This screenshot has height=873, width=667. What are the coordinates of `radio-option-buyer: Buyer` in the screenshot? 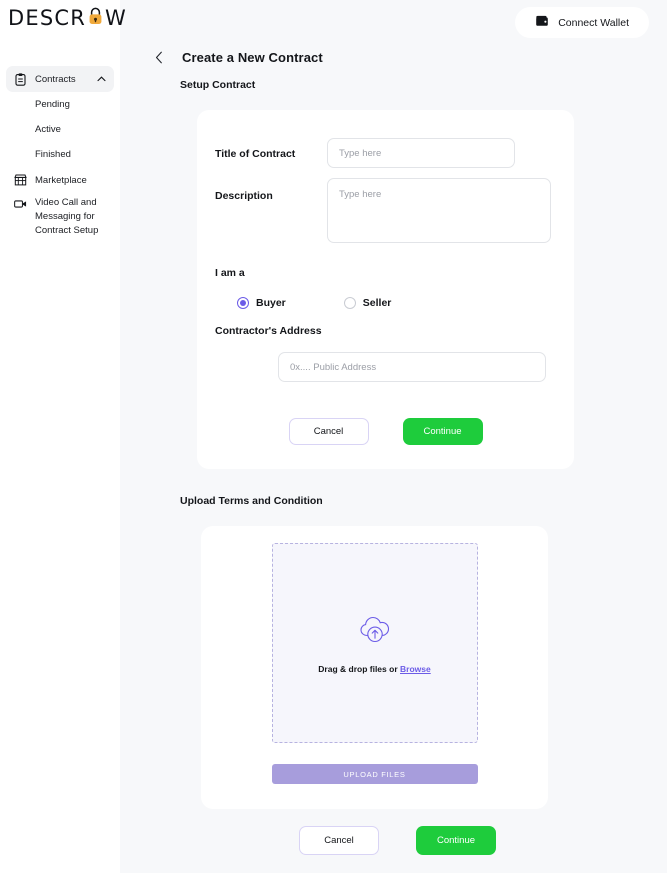 It's located at (261, 303).